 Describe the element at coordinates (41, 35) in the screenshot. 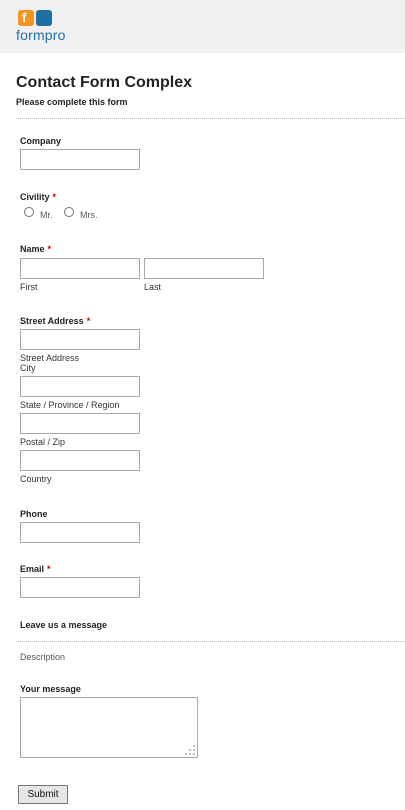

I see `logo-text: formpro` at that location.